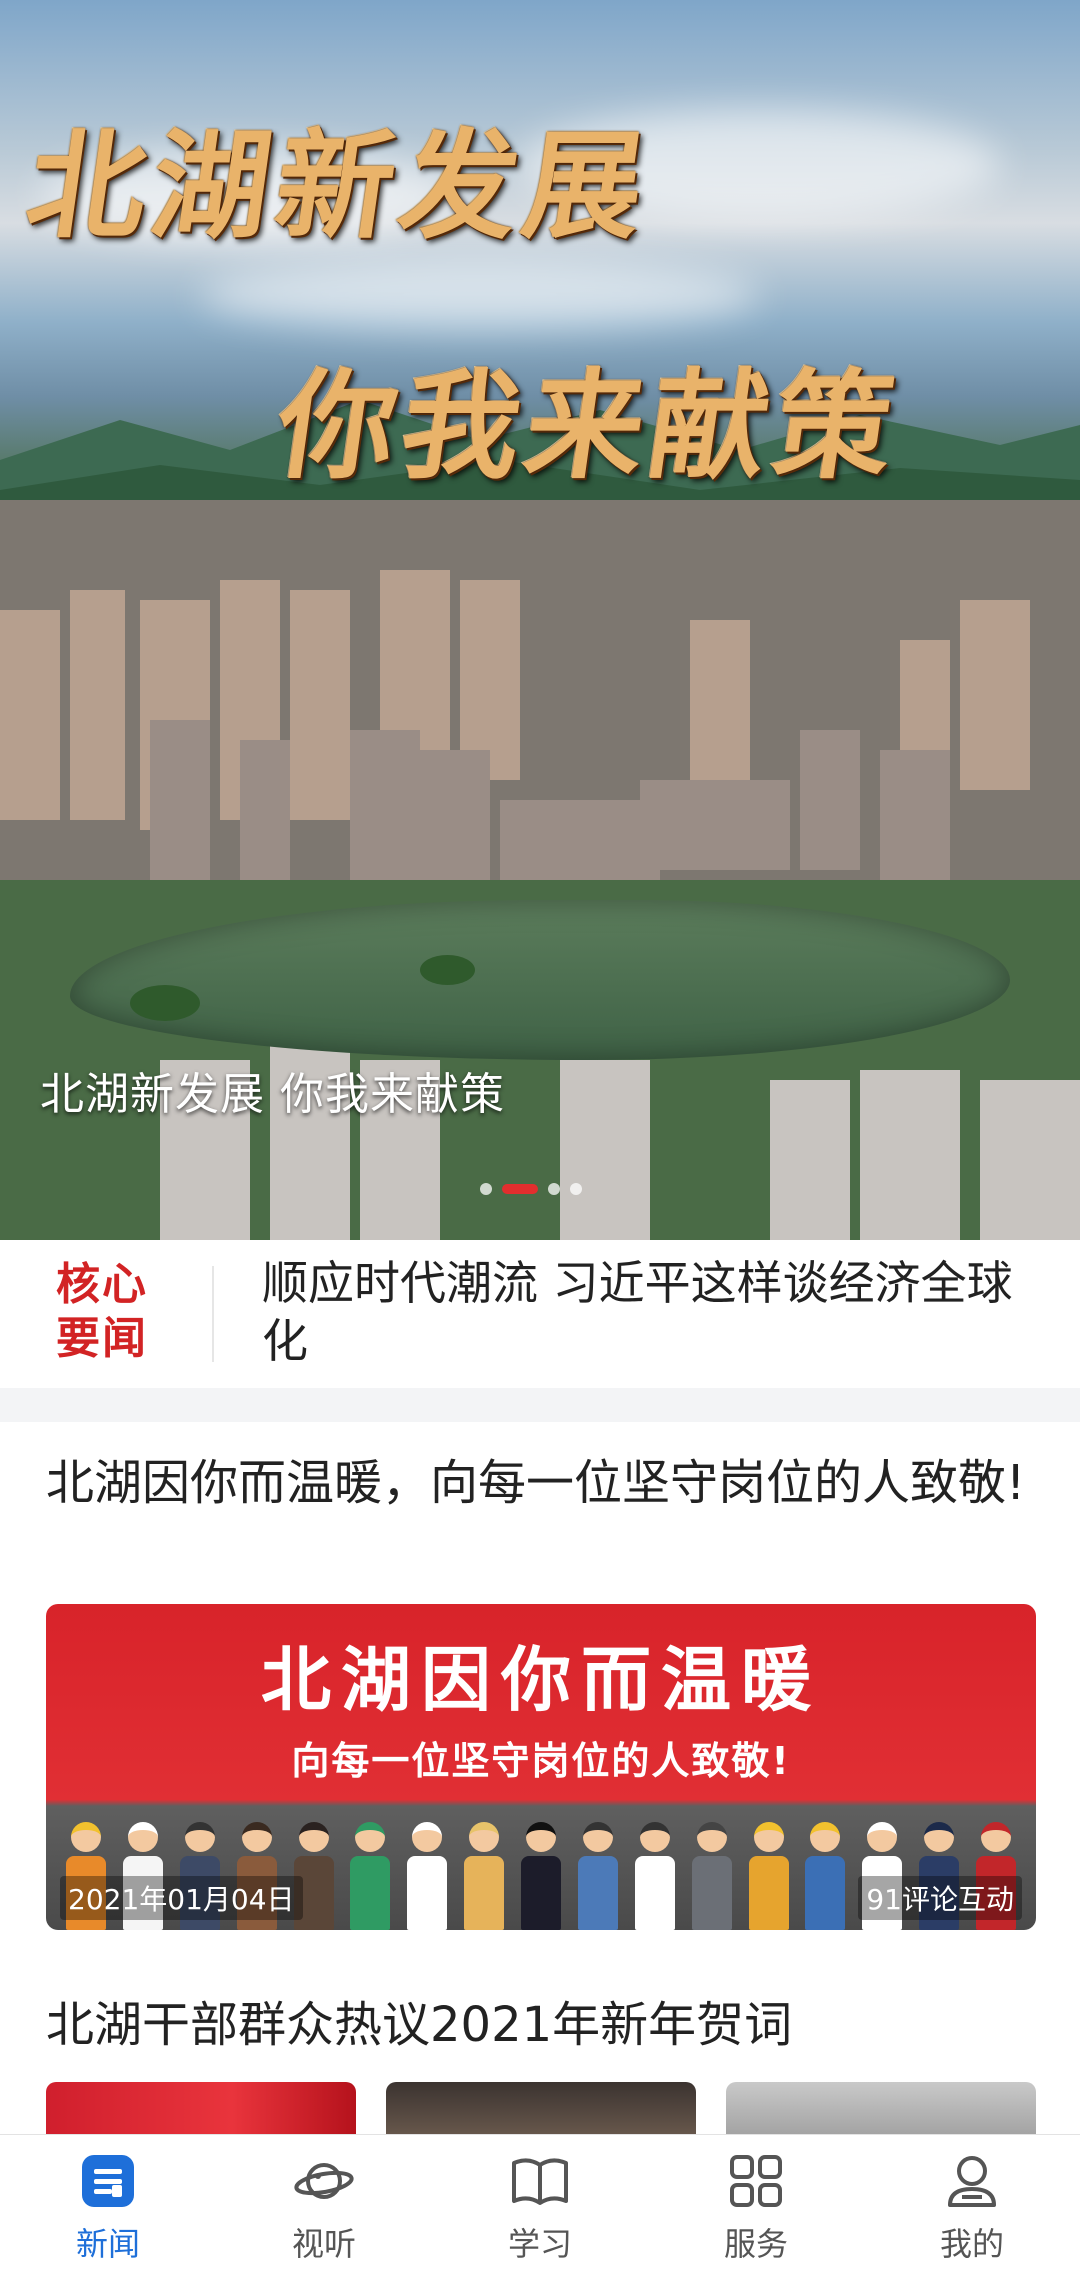 The width and height of the screenshot is (1080, 2277). What do you see at coordinates (588, 425) in the screenshot?
I see `hero-calligraphy-line2: 你我来献策` at bounding box center [588, 425].